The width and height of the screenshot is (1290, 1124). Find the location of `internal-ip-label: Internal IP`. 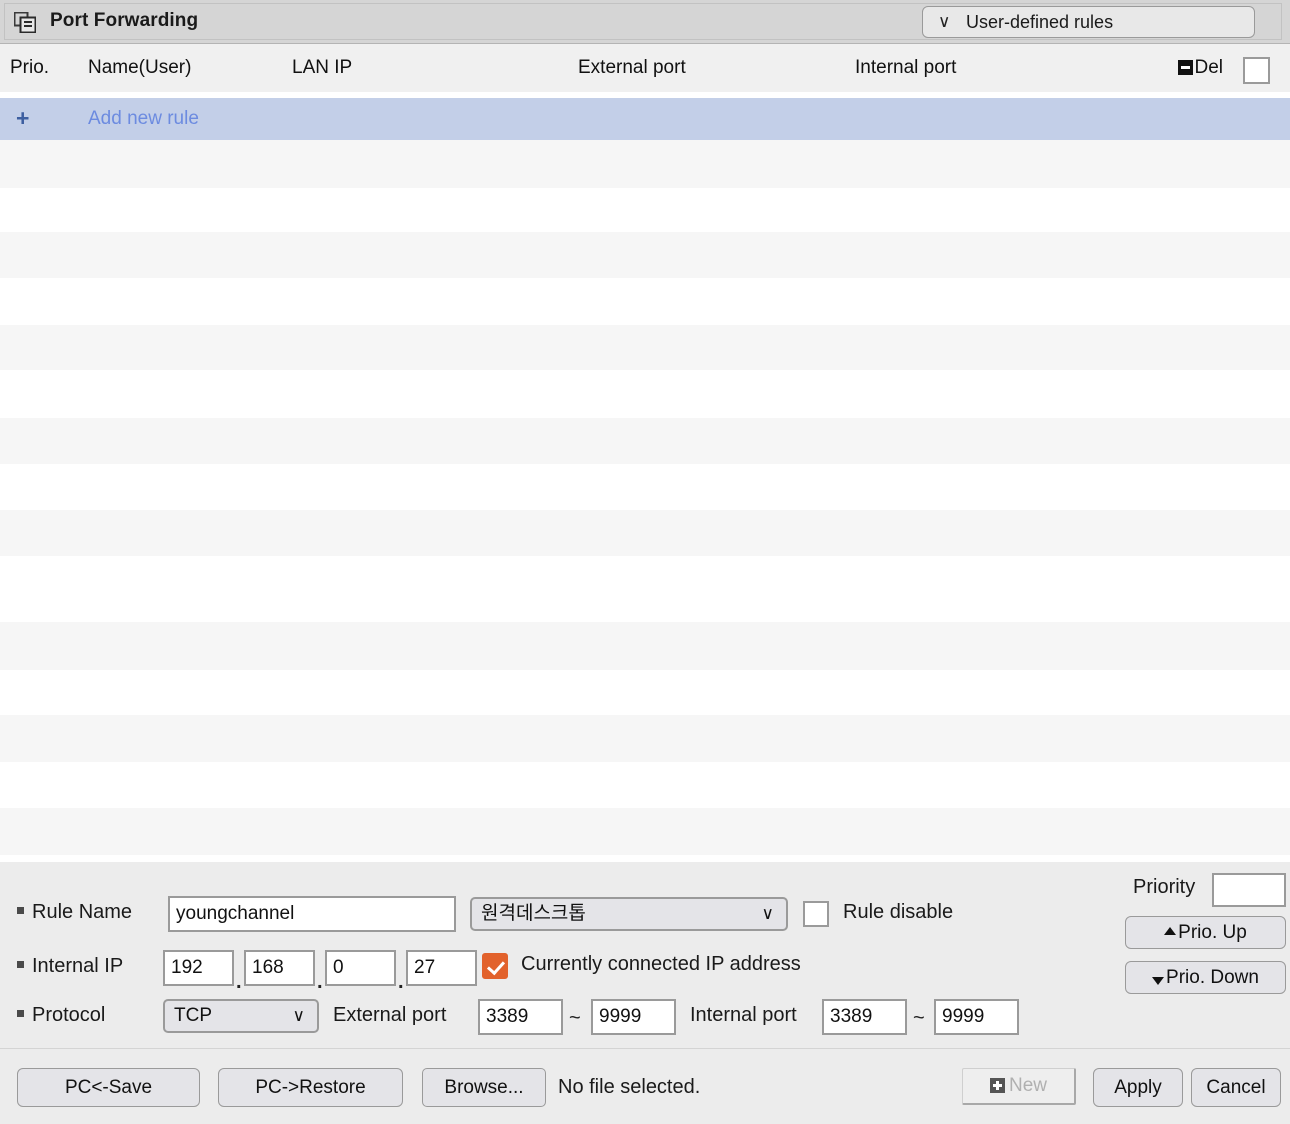

internal-ip-label: Internal IP is located at coordinates (70, 966).